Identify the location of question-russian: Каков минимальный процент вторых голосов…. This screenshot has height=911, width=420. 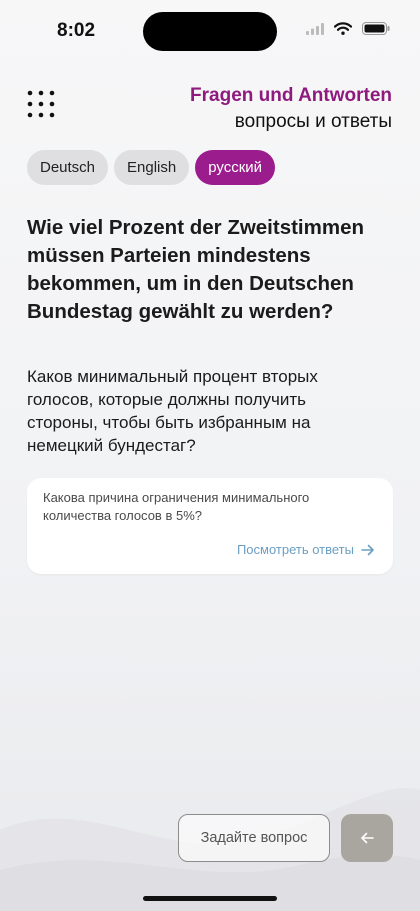
(172, 411).